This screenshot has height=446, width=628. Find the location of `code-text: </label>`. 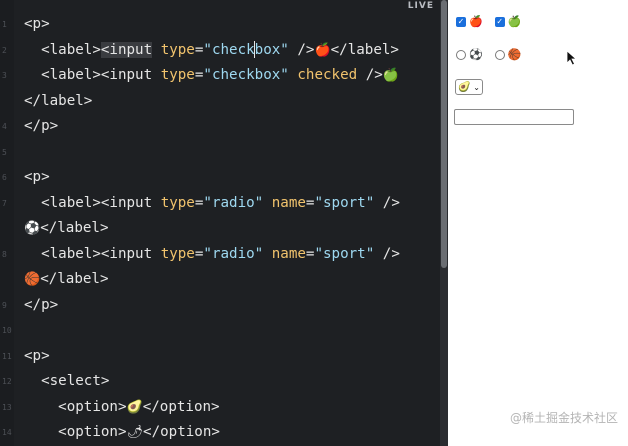

code-text: </label> is located at coordinates (58, 102).